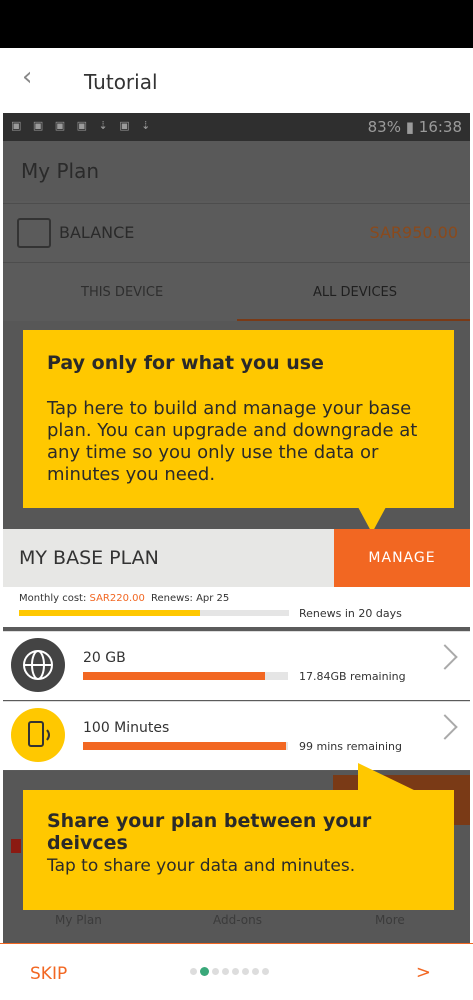 The width and height of the screenshot is (473, 1000). What do you see at coordinates (48, 974) in the screenshot?
I see `skip-button: SKIP` at bounding box center [48, 974].